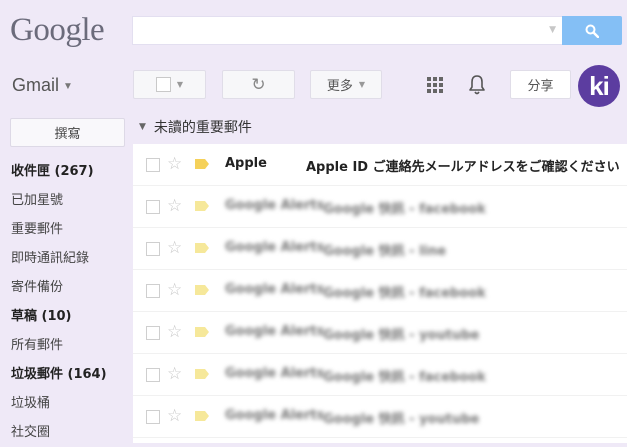 The height and width of the screenshot is (447, 627). Describe the element at coordinates (71, 229) in the screenshot. I see `sidebar-item-important: 重要郵件` at that location.